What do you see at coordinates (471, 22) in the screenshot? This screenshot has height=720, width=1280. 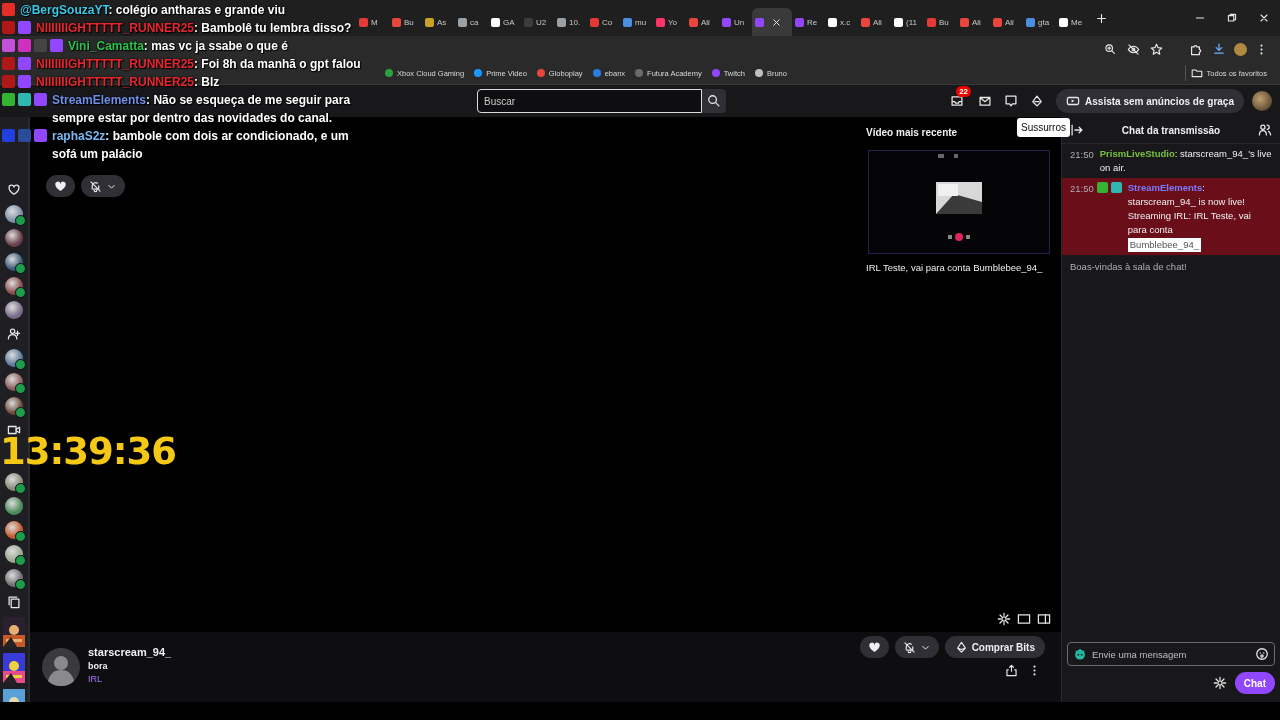 I see `browser-tab: ca` at bounding box center [471, 22].